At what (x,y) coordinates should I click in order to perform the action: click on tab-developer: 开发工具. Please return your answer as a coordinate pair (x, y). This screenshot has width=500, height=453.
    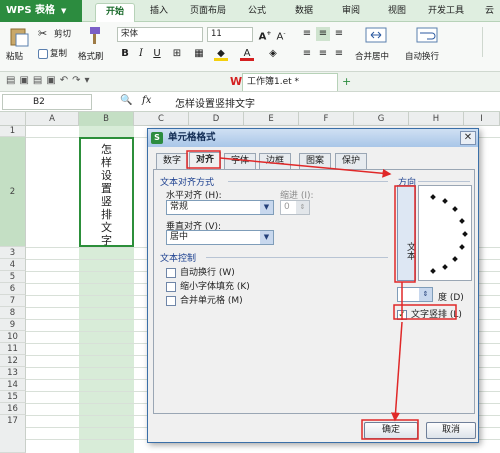
    Looking at the image, I should click on (446, 12).